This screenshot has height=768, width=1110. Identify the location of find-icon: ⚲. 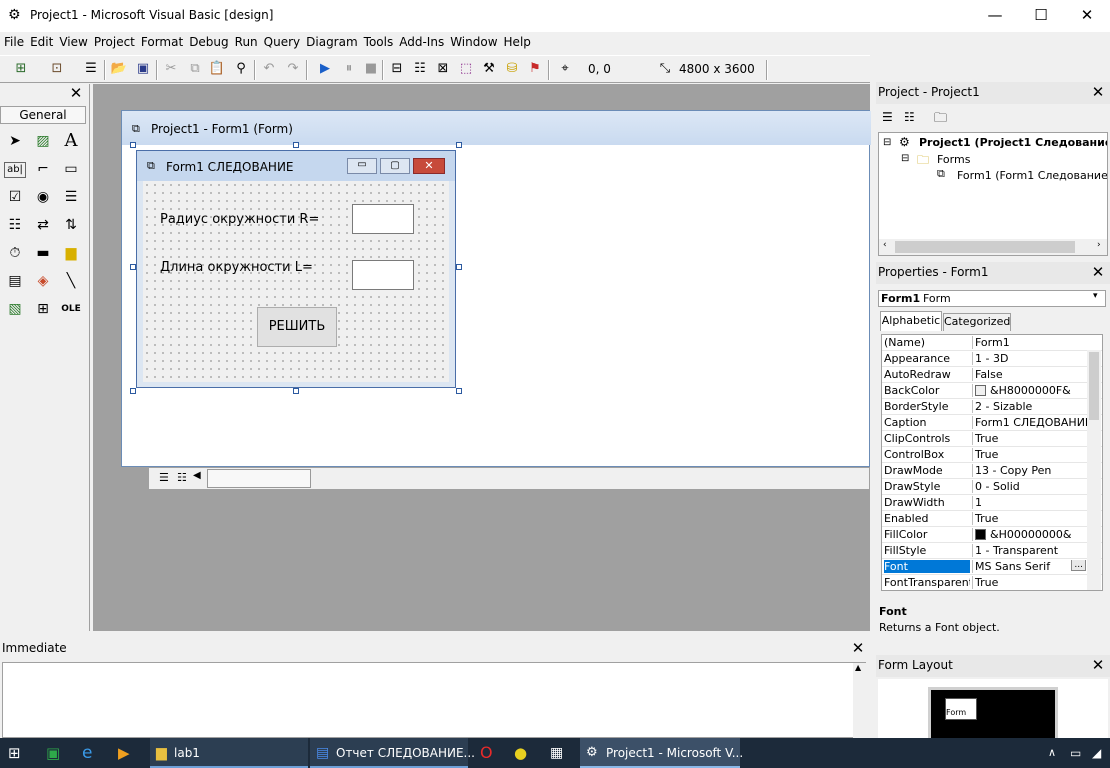
(241, 69).